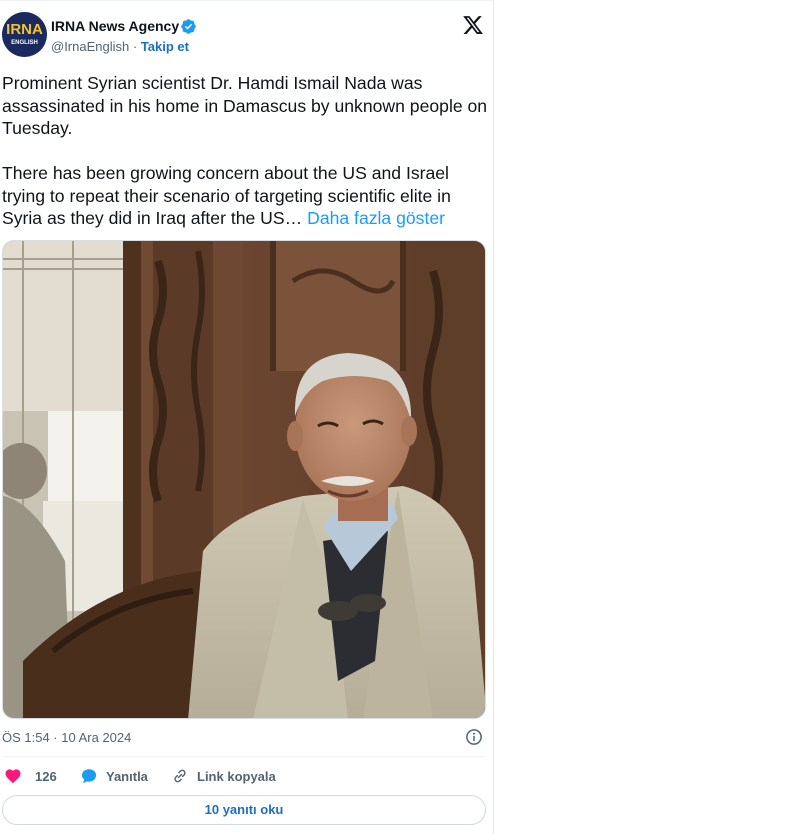  What do you see at coordinates (180, 776) in the screenshot?
I see `link-icon` at bounding box center [180, 776].